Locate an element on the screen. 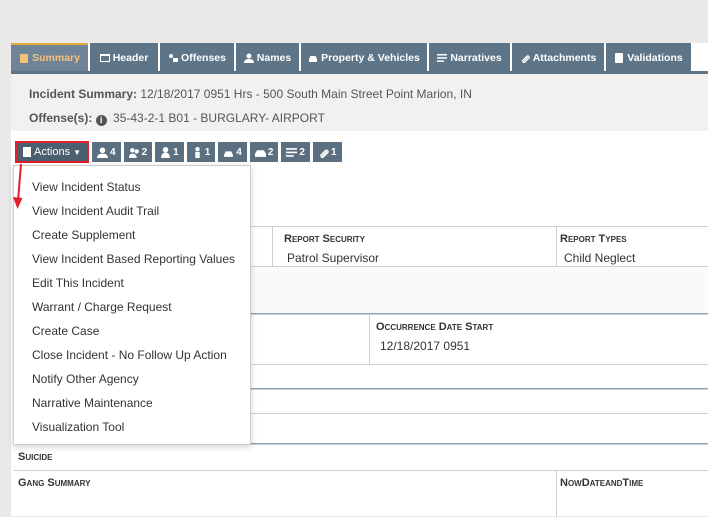 Image resolution: width=708 pixels, height=517 pixels. menu-item-view-ibr-values: View Incident Based Reporting Values is located at coordinates (133, 259).